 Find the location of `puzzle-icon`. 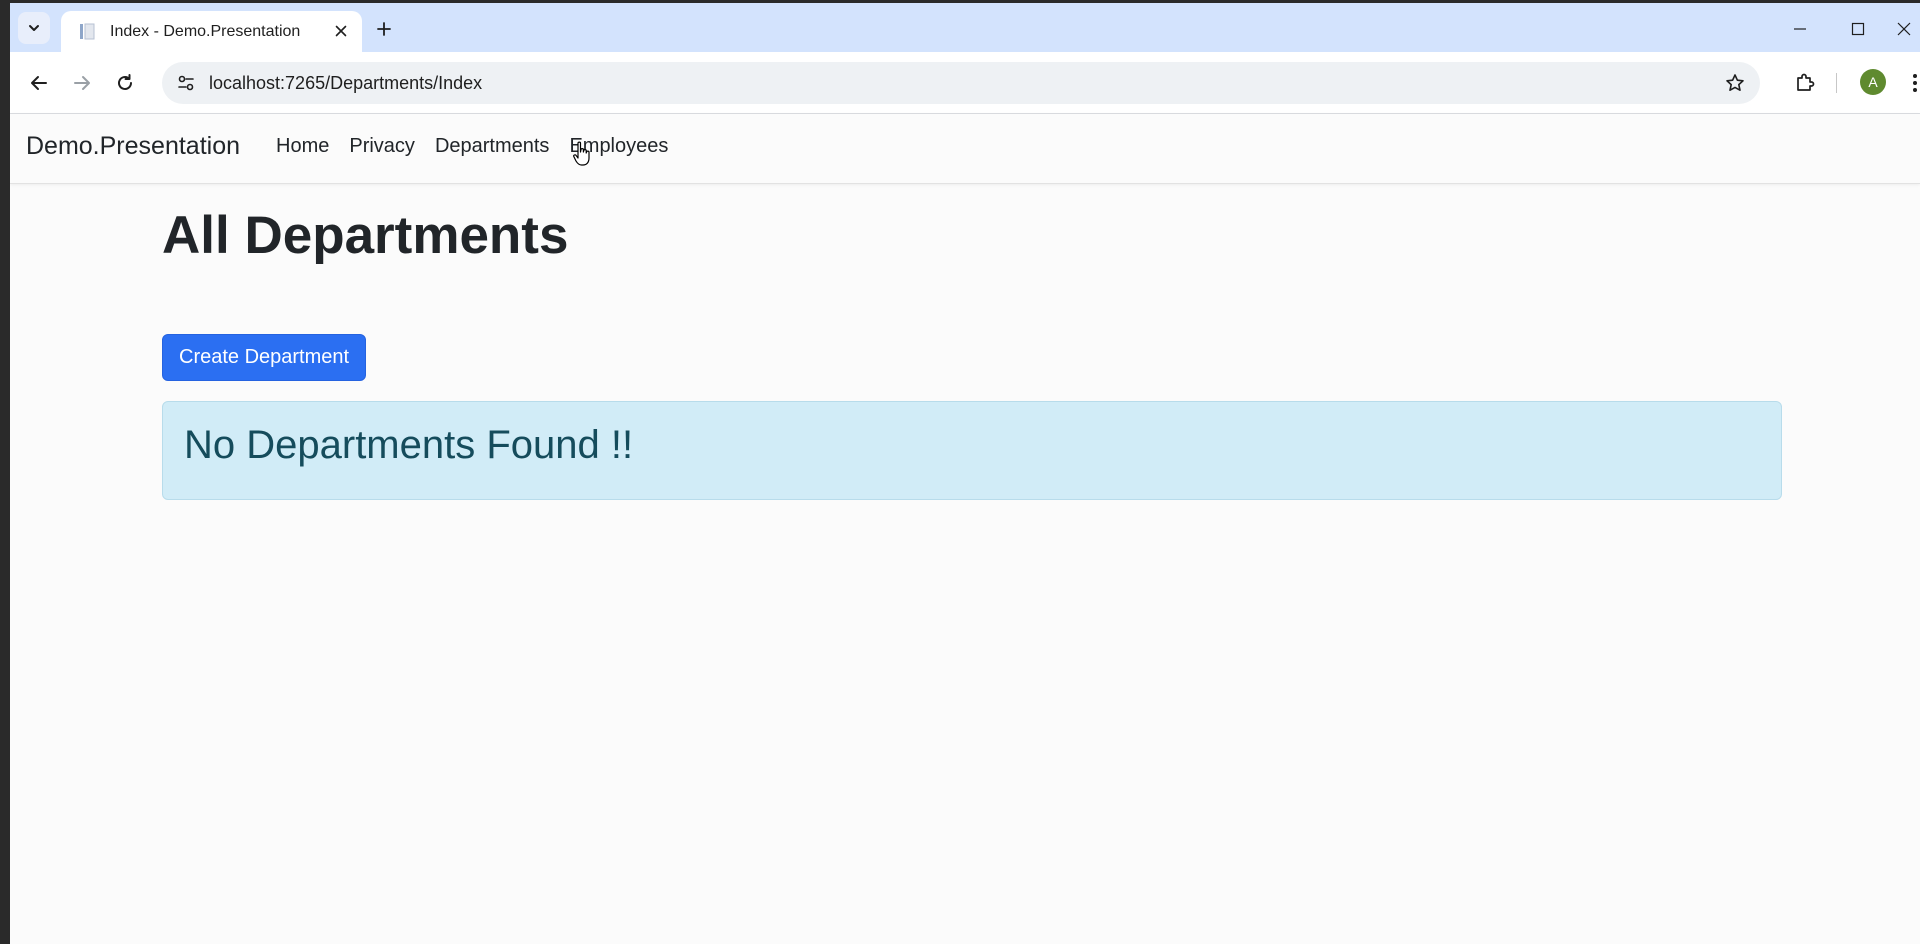

puzzle-icon is located at coordinates (1806, 82).